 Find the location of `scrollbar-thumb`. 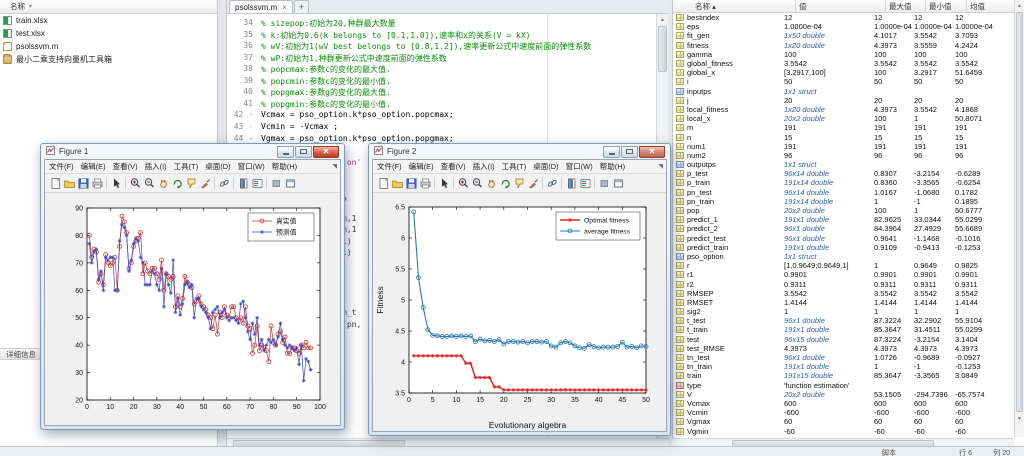

scrollbar-thumb is located at coordinates (662, 49).